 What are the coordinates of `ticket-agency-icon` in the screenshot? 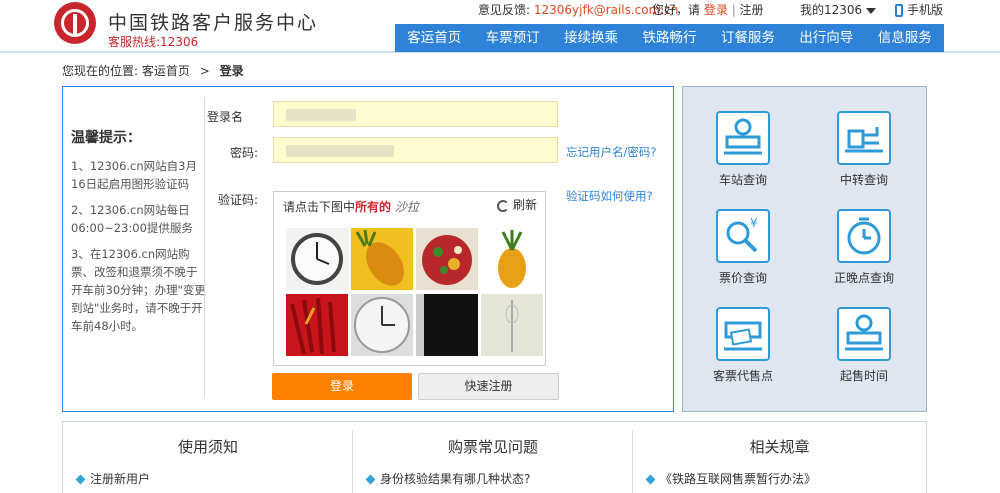 It's located at (743, 334).